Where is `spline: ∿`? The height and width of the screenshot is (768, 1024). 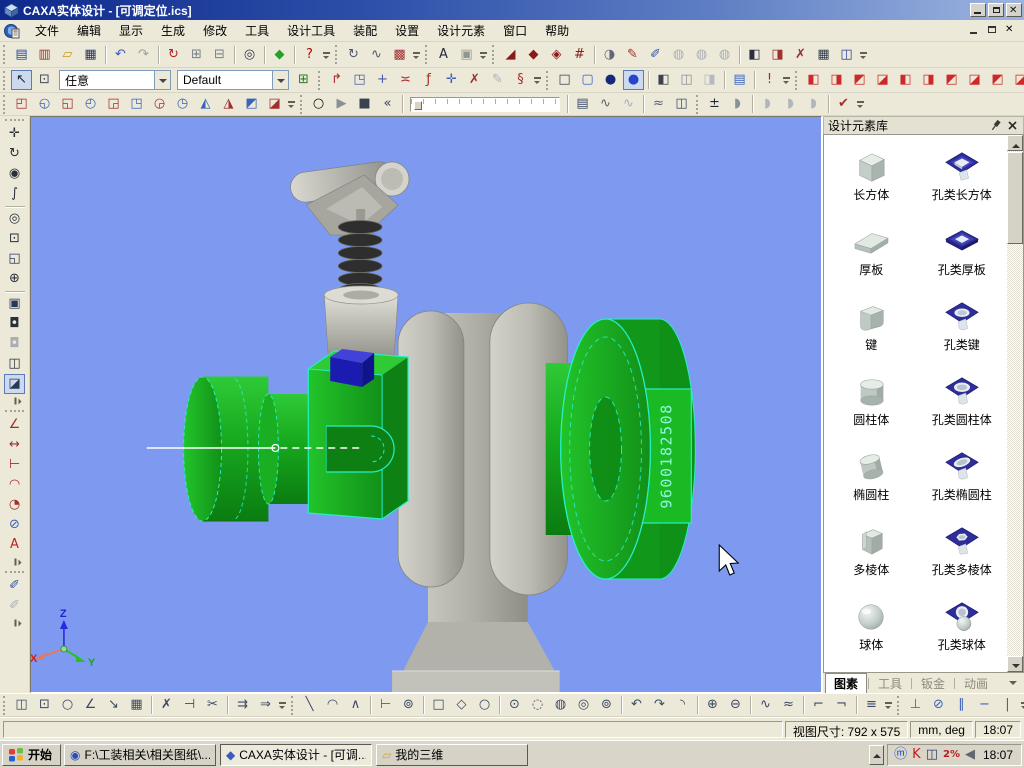
spline: ∿ is located at coordinates (765, 705).